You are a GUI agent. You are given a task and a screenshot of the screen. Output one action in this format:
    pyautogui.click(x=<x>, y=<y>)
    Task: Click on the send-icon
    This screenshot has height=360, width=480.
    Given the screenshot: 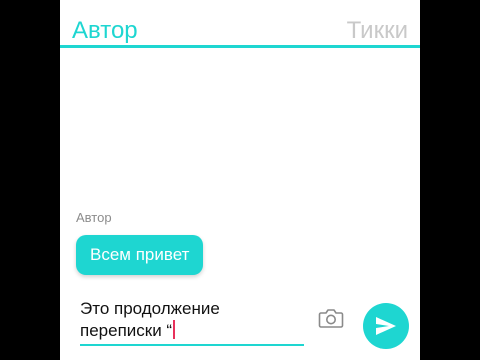 What is the action you would take?
    pyautogui.click(x=386, y=326)
    